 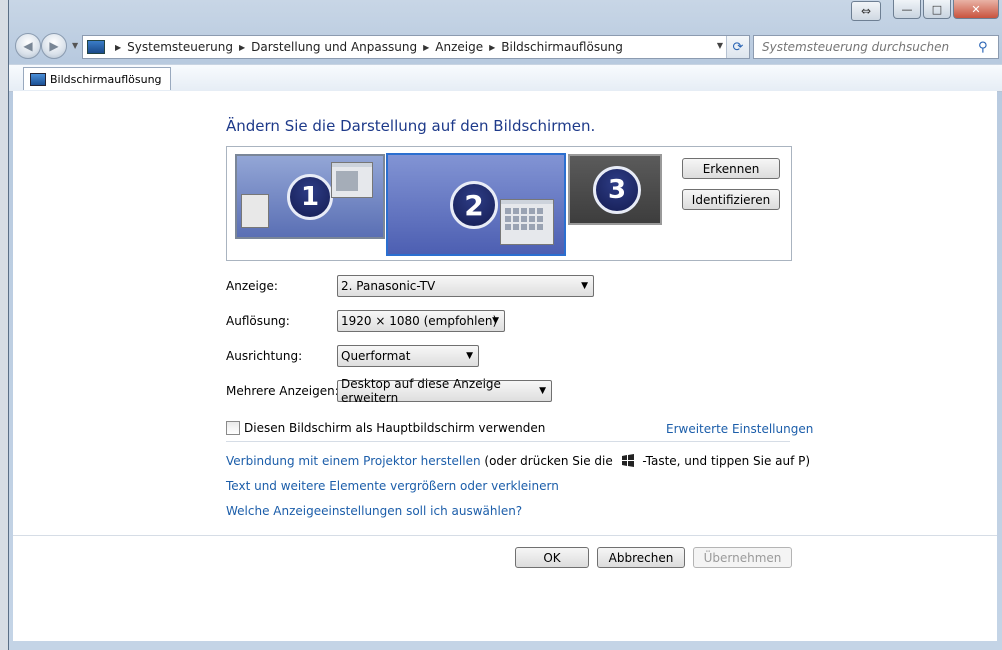 I want to click on monitor-layout: 1 2 3 Erkennen Identifizieren, so click(x=509, y=203).